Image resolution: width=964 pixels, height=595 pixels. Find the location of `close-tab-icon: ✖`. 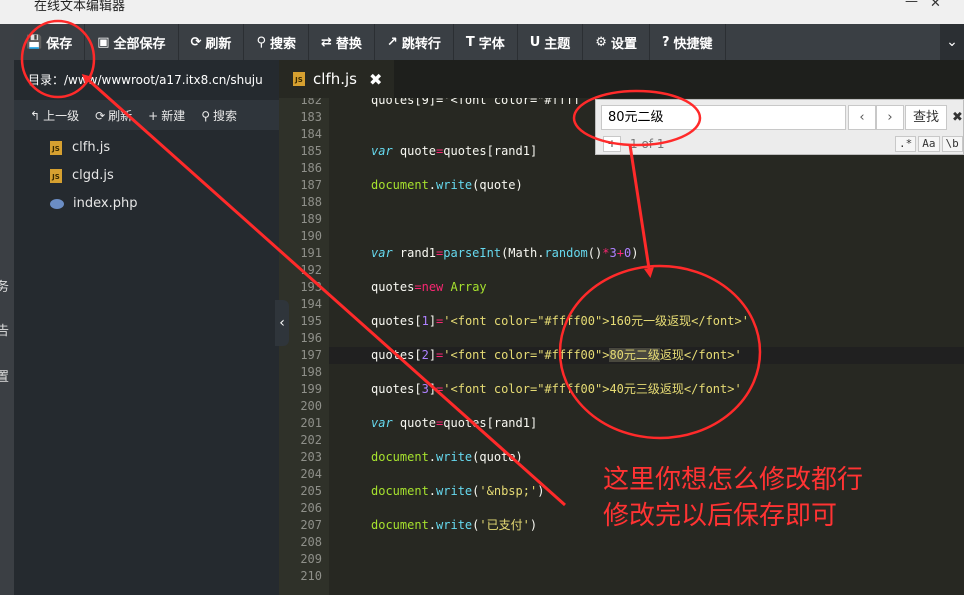

close-tab-icon: ✖ is located at coordinates (375, 79).